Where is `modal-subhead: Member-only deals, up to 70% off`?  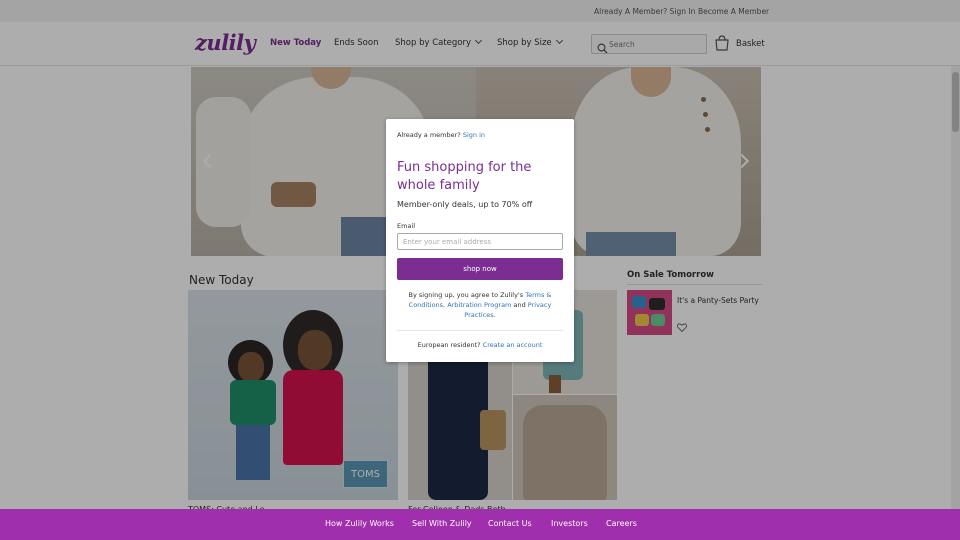
modal-subhead: Member-only deals, up to 70% off is located at coordinates (465, 204).